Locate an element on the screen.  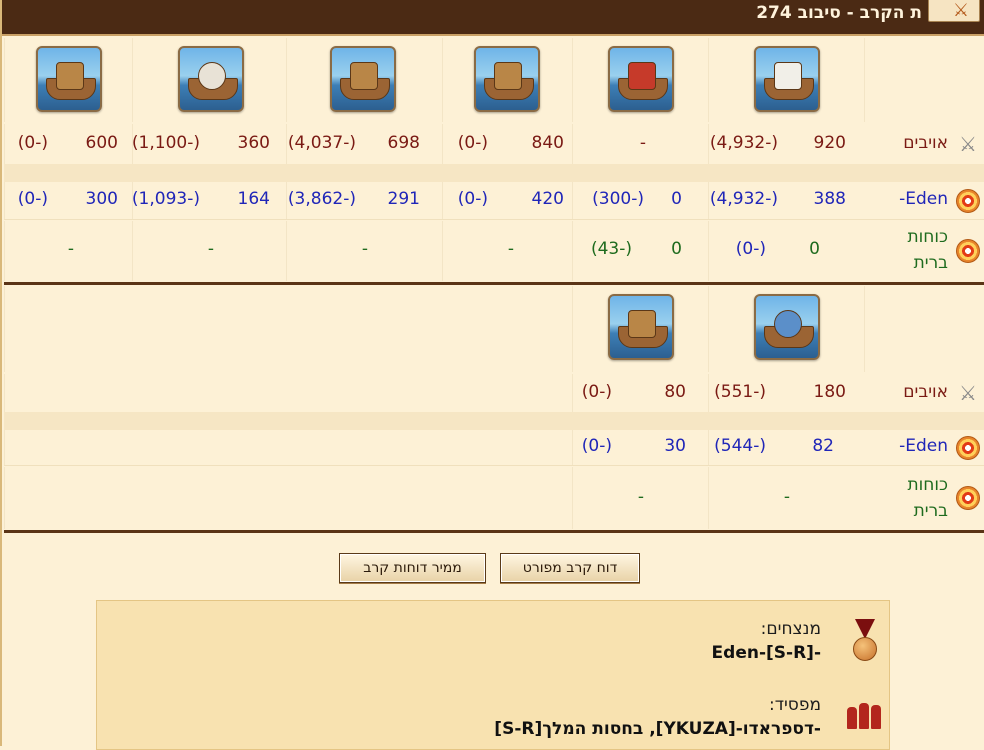
winners-value: -Eden-[S-R] is located at coordinates (766, 653).